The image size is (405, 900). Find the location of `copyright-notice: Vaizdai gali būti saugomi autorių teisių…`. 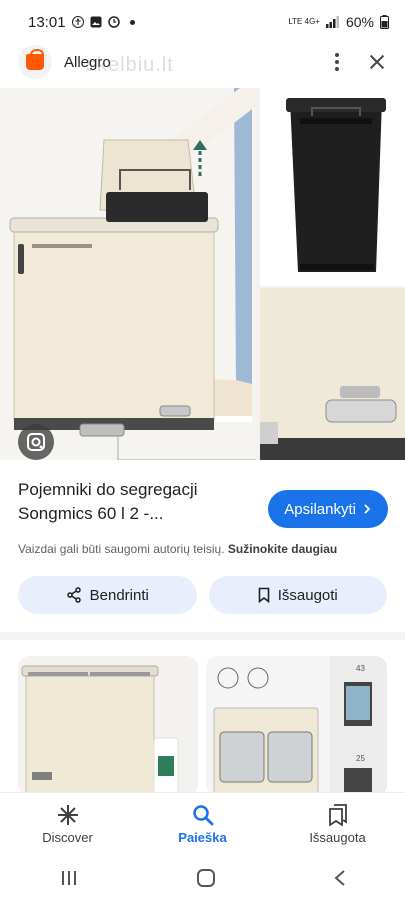

copyright-notice: Vaizdai gali būti saugomi autorių teisių… is located at coordinates (177, 549).